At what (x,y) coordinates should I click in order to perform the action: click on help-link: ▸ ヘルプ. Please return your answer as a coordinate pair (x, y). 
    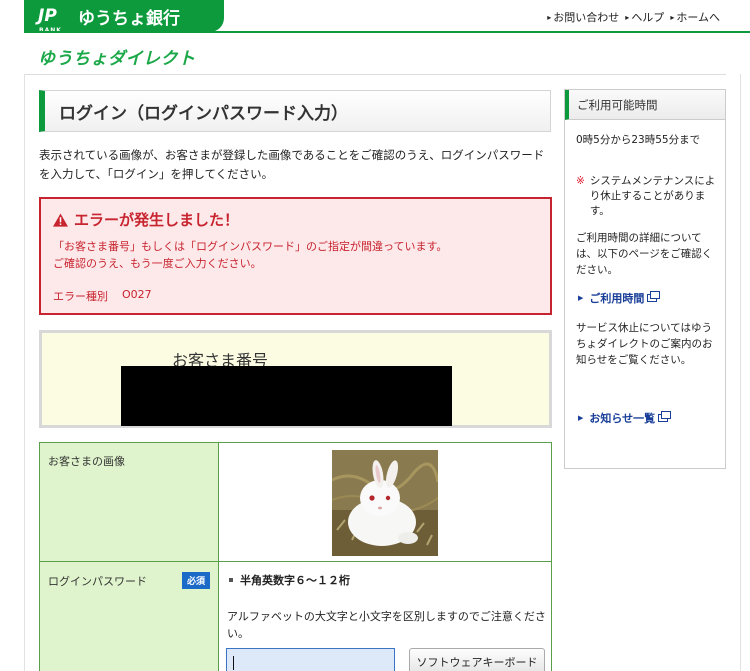
    Looking at the image, I should click on (644, 17).